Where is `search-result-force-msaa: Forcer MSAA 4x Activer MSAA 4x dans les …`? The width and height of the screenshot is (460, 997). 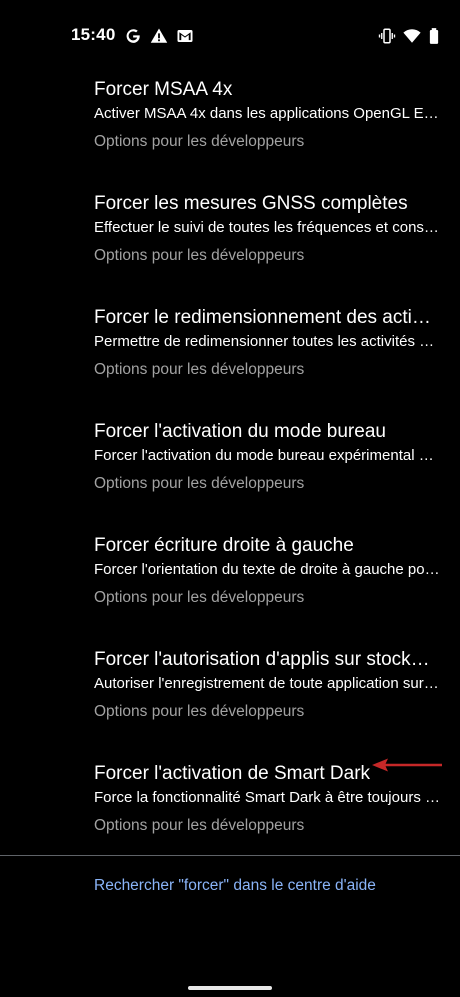 search-result-force-msaa: Forcer MSAA 4x Activer MSAA 4x dans les … is located at coordinates (230, 109).